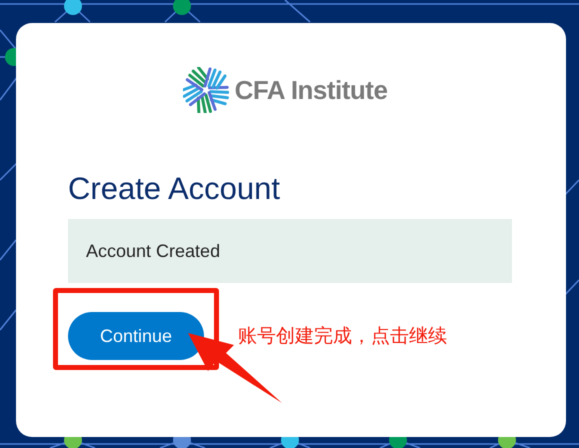  What do you see at coordinates (205, 90) in the screenshot?
I see `logo-icon` at bounding box center [205, 90].